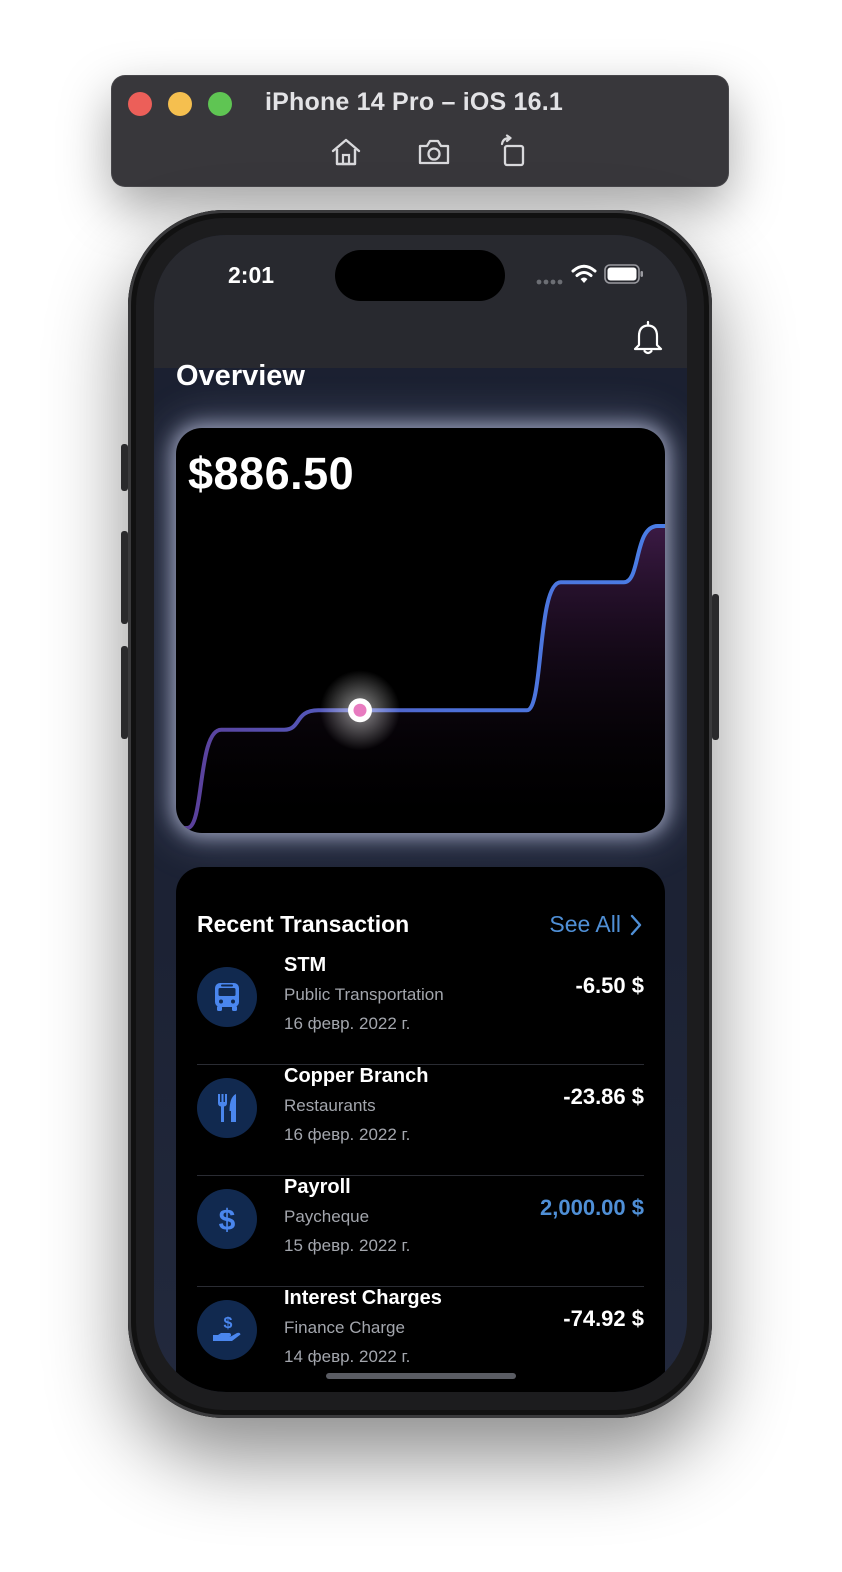 The width and height of the screenshot is (842, 1572). I want to click on rotate-icon, so click(512, 150).